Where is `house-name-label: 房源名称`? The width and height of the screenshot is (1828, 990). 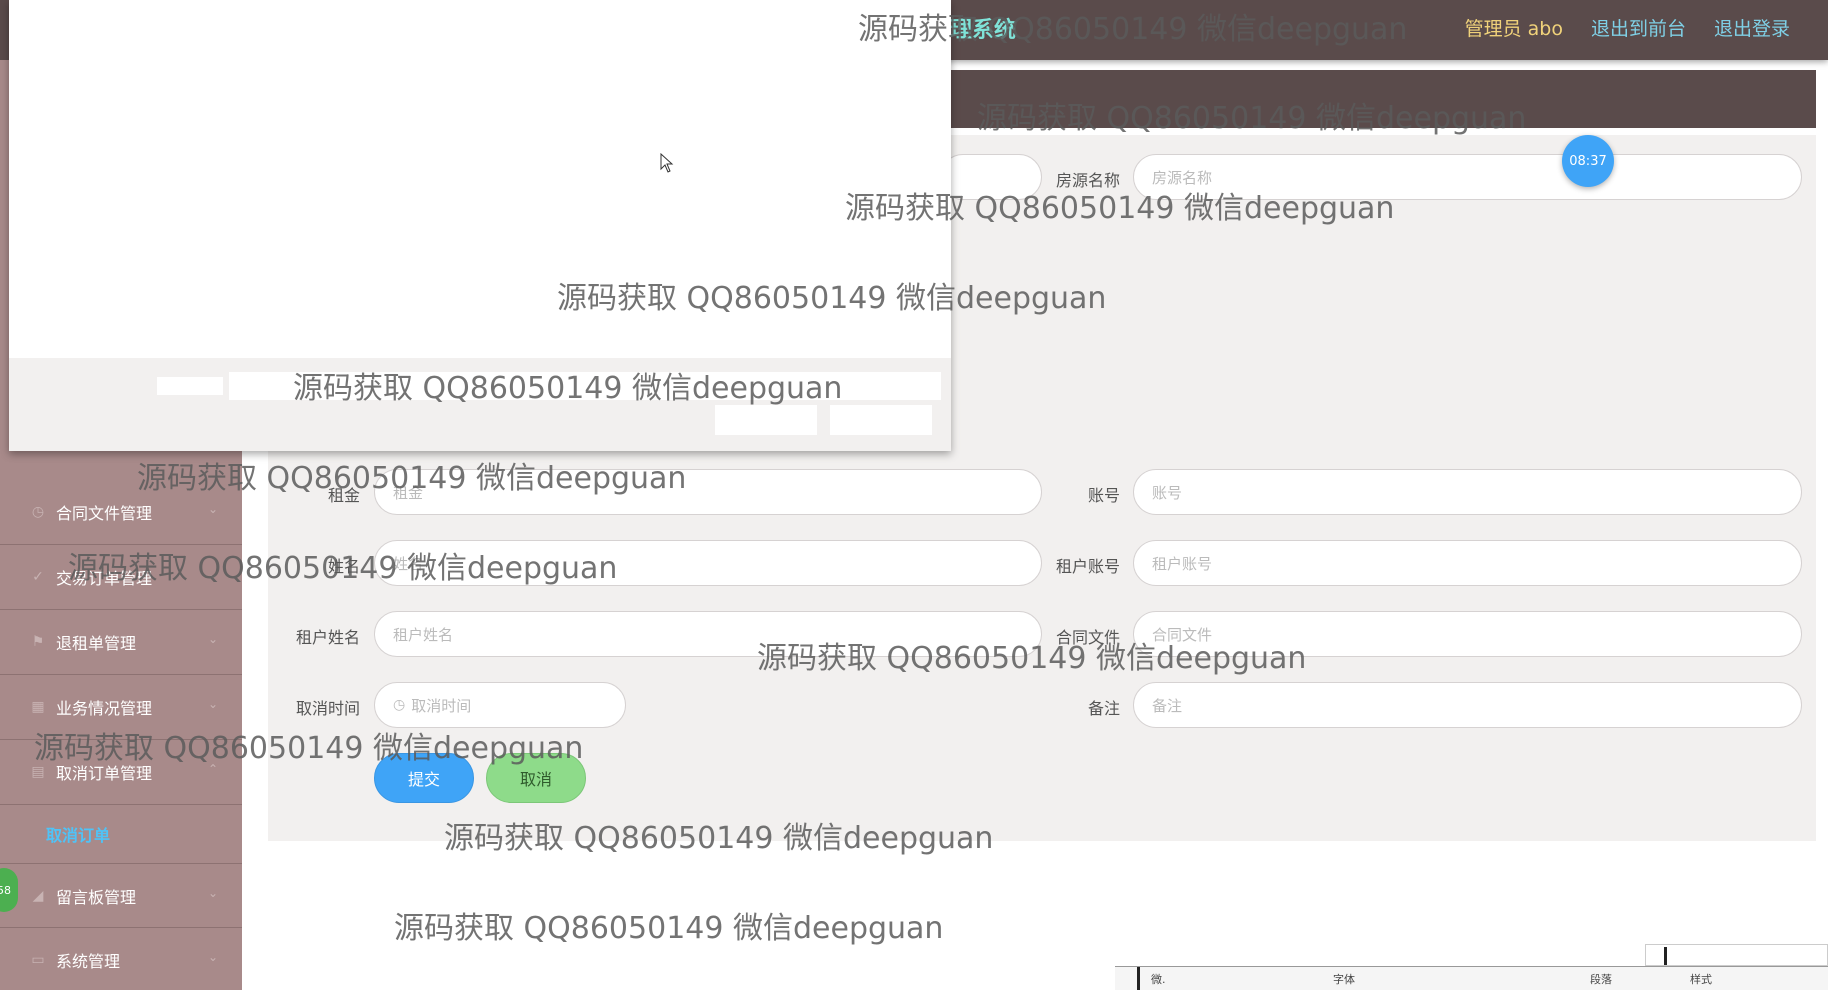 house-name-label: 房源名称 is located at coordinates (1087, 180).